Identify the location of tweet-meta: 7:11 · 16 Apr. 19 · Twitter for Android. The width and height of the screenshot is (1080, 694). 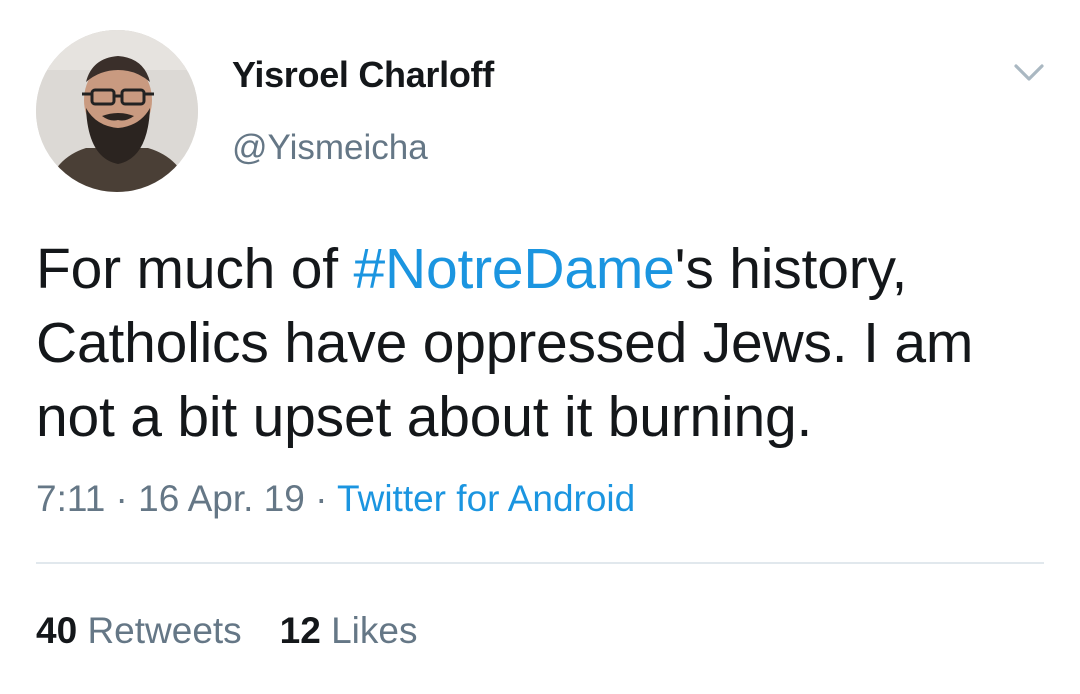
(335, 499).